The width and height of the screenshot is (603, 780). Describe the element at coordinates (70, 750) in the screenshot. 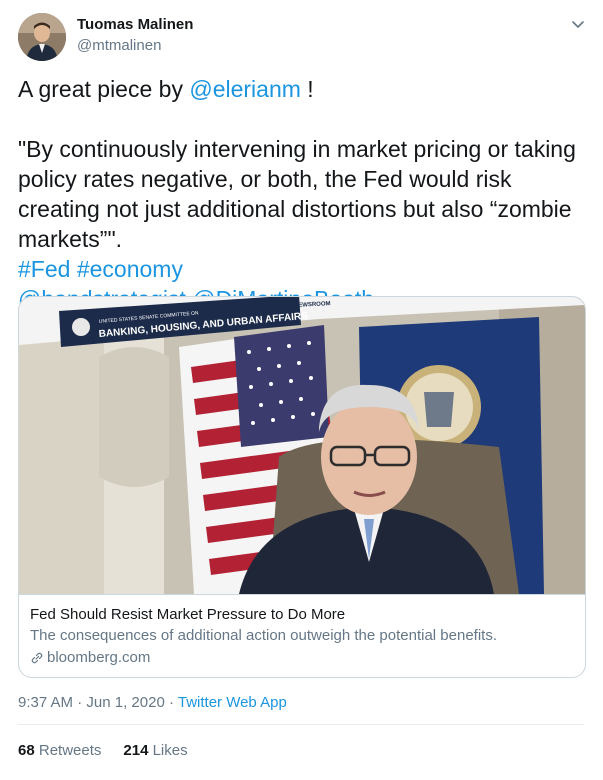

I see `retweets-label: Retweets` at that location.